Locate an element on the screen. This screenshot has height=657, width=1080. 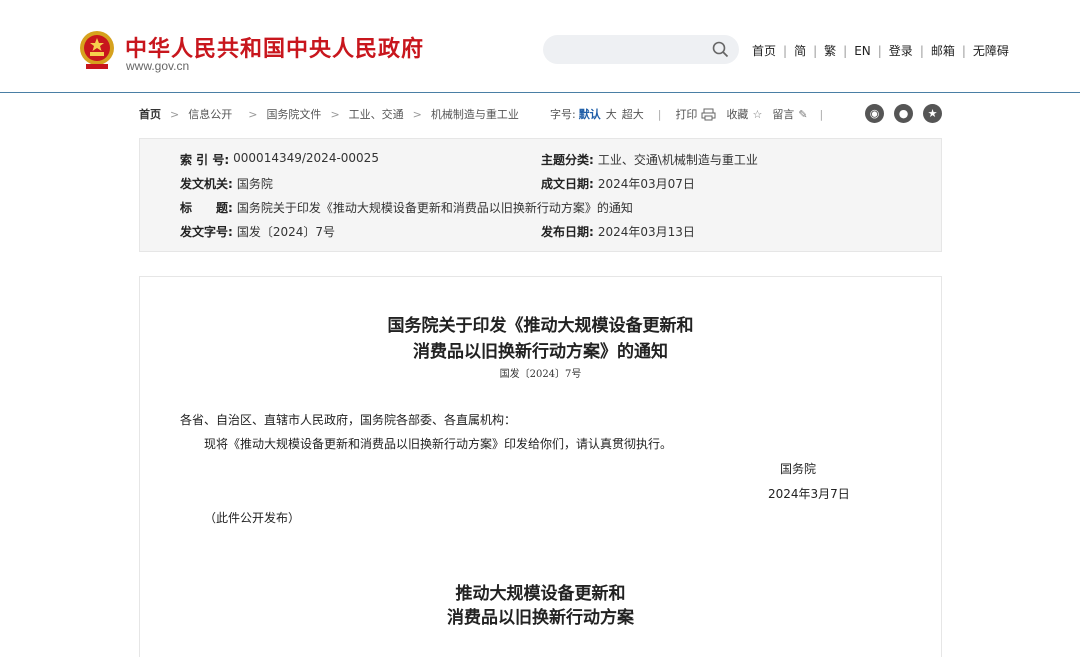
wechat-icon: ● is located at coordinates (903, 113).